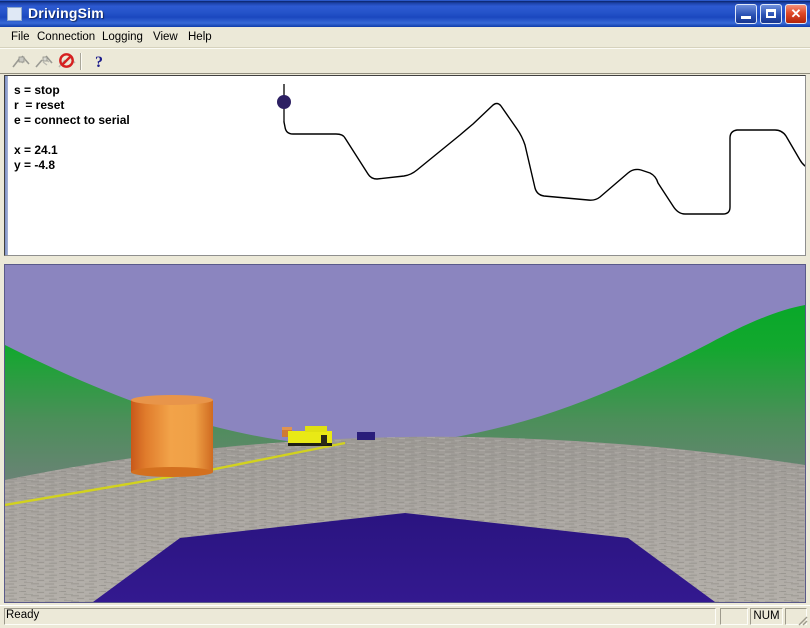 This screenshot has width=810, height=628. Describe the element at coordinates (766, 616) in the screenshot. I see `status-indicator-num: NUM` at that location.